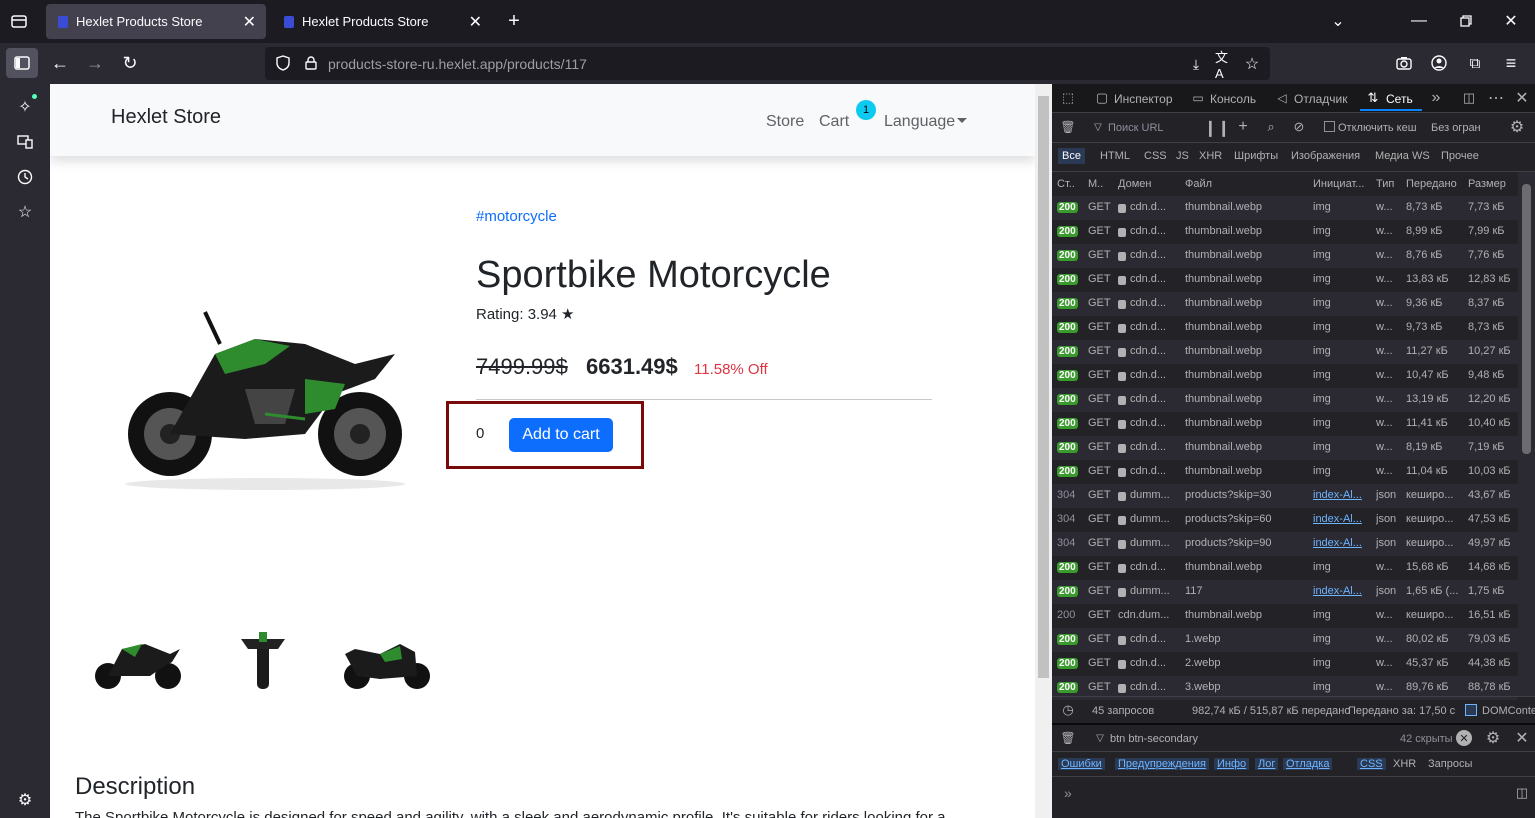  Describe the element at coordinates (60, 63) in the screenshot. I see `back-icon: ←` at that location.